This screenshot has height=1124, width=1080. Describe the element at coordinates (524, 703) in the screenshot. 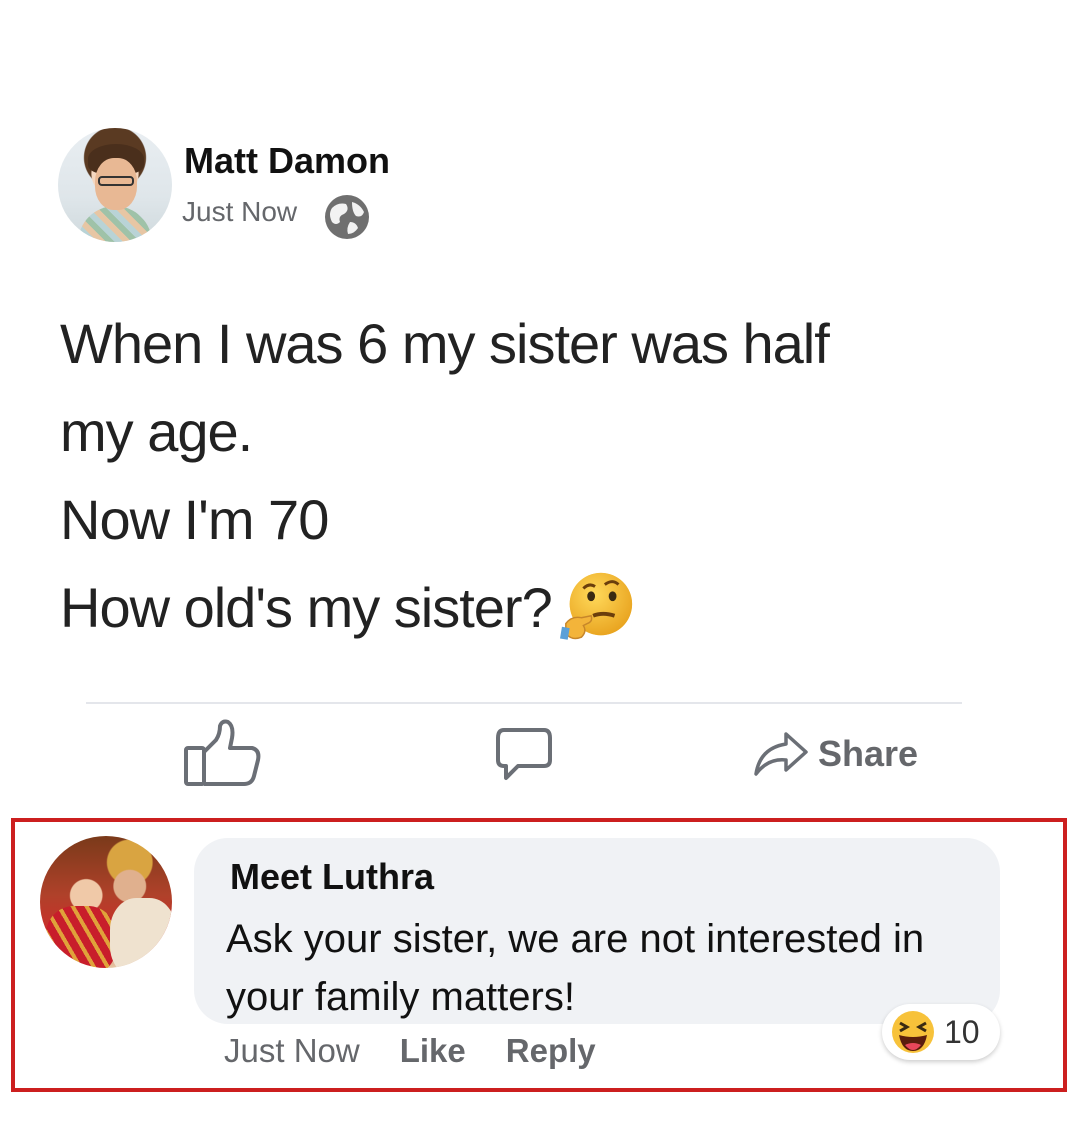

I see `action-bar-divider` at that location.